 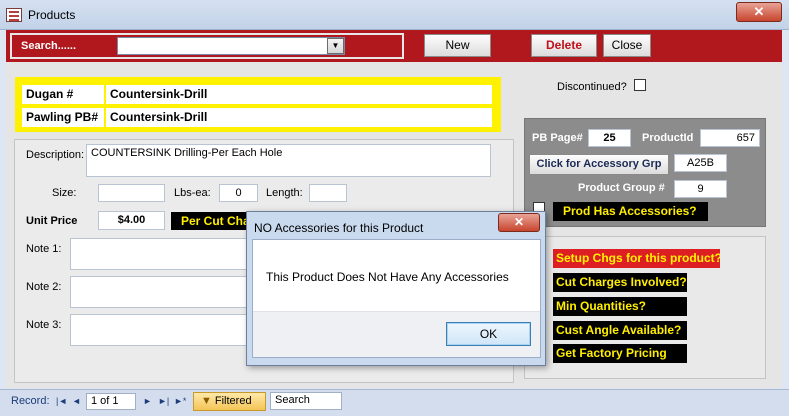 I want to click on ok-button: OK, so click(x=488, y=334).